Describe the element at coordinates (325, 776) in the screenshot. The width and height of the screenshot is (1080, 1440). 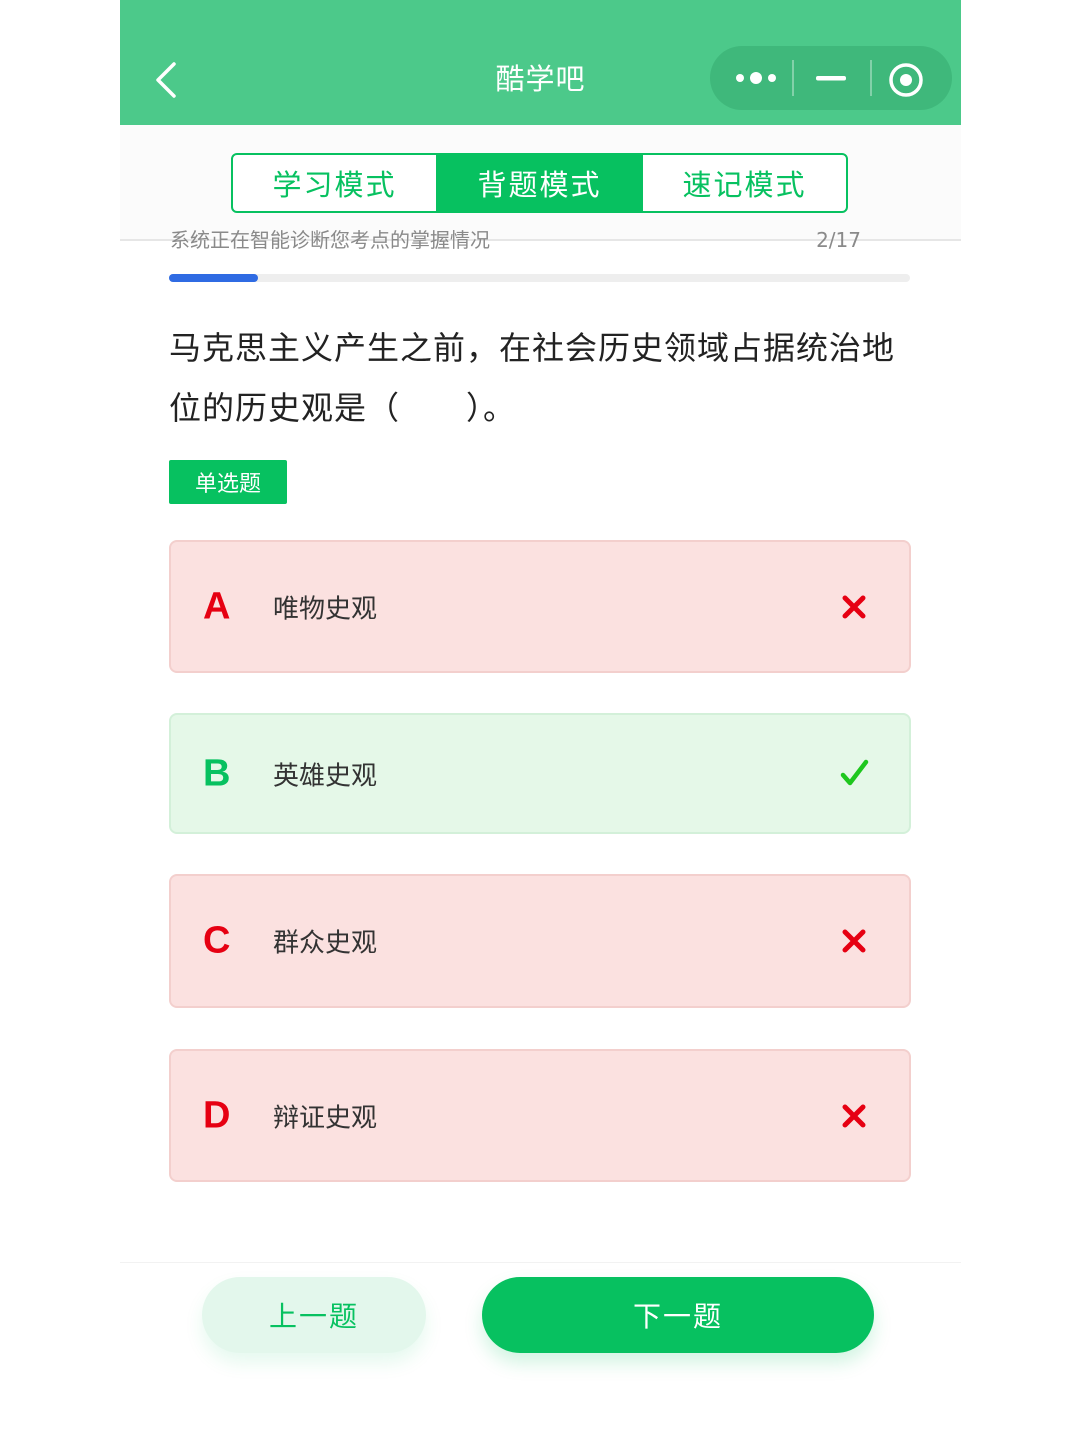
I see `option-text: 英雄史观` at that location.